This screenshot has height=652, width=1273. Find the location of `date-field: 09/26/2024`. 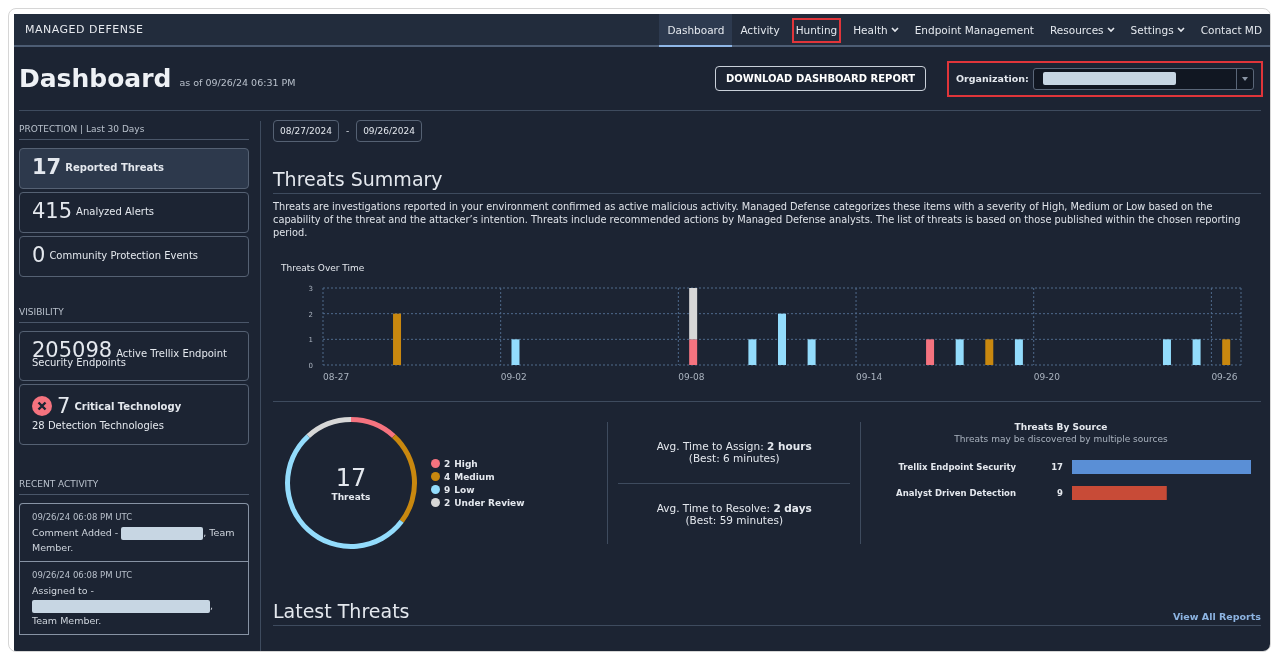

date-field: 09/26/2024 is located at coordinates (389, 131).